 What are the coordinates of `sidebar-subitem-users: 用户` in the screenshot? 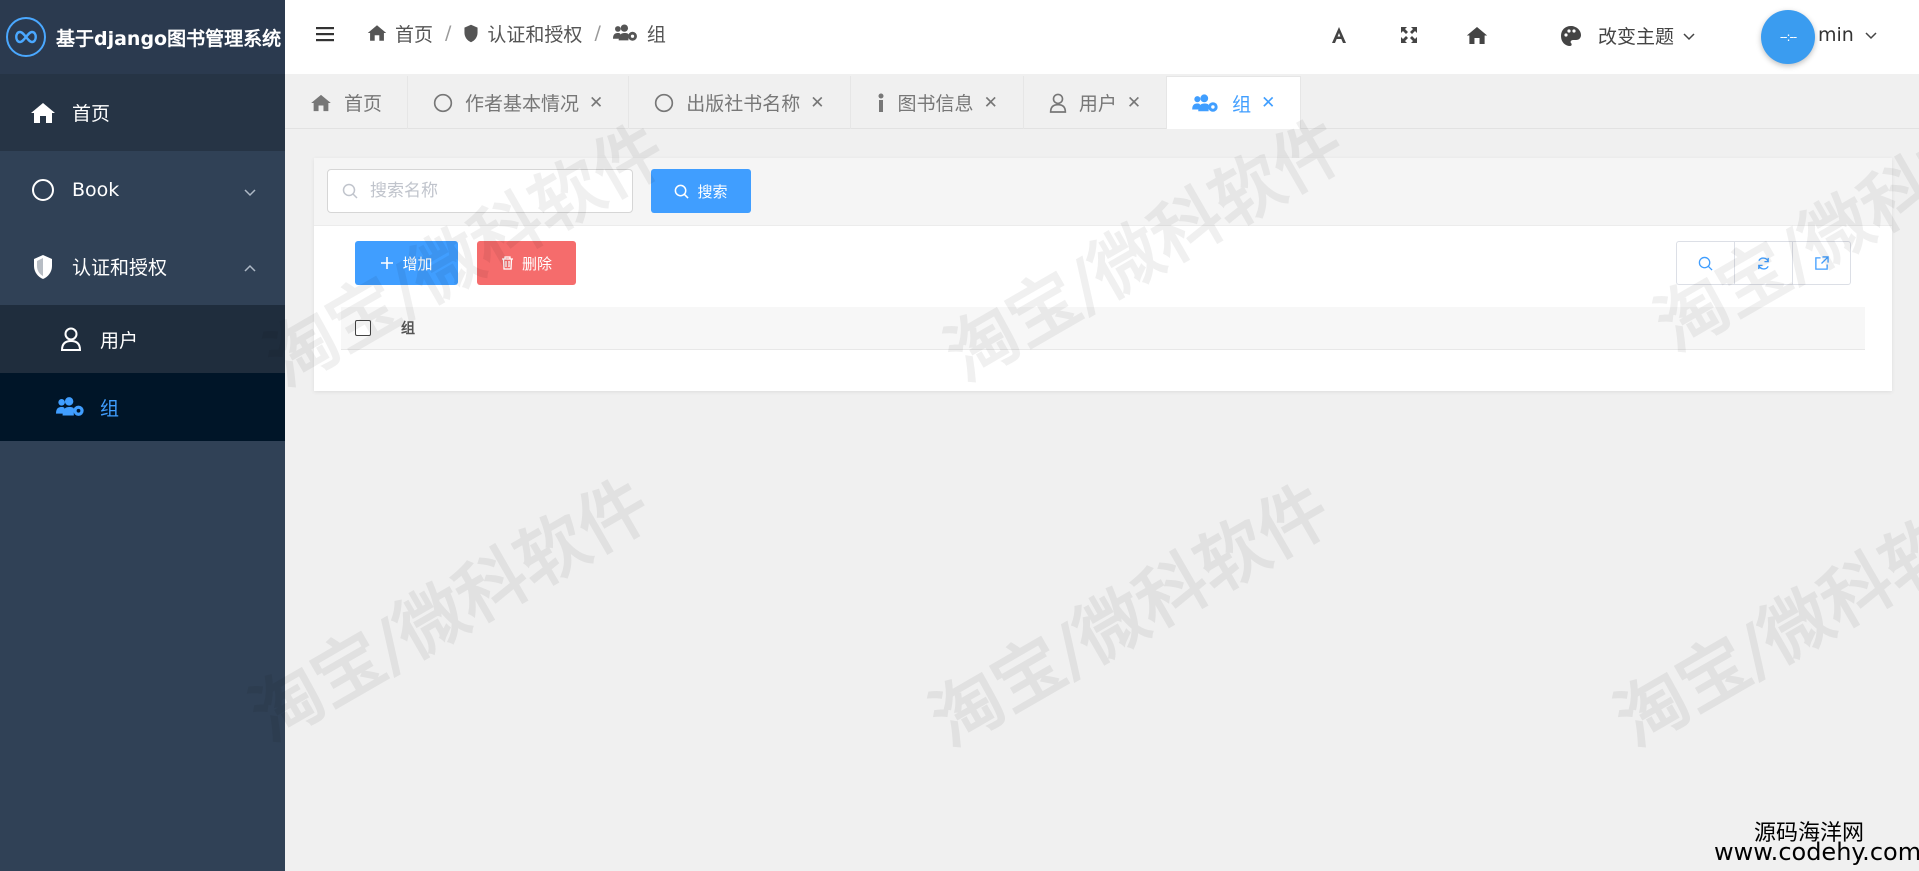 It's located at (142, 339).